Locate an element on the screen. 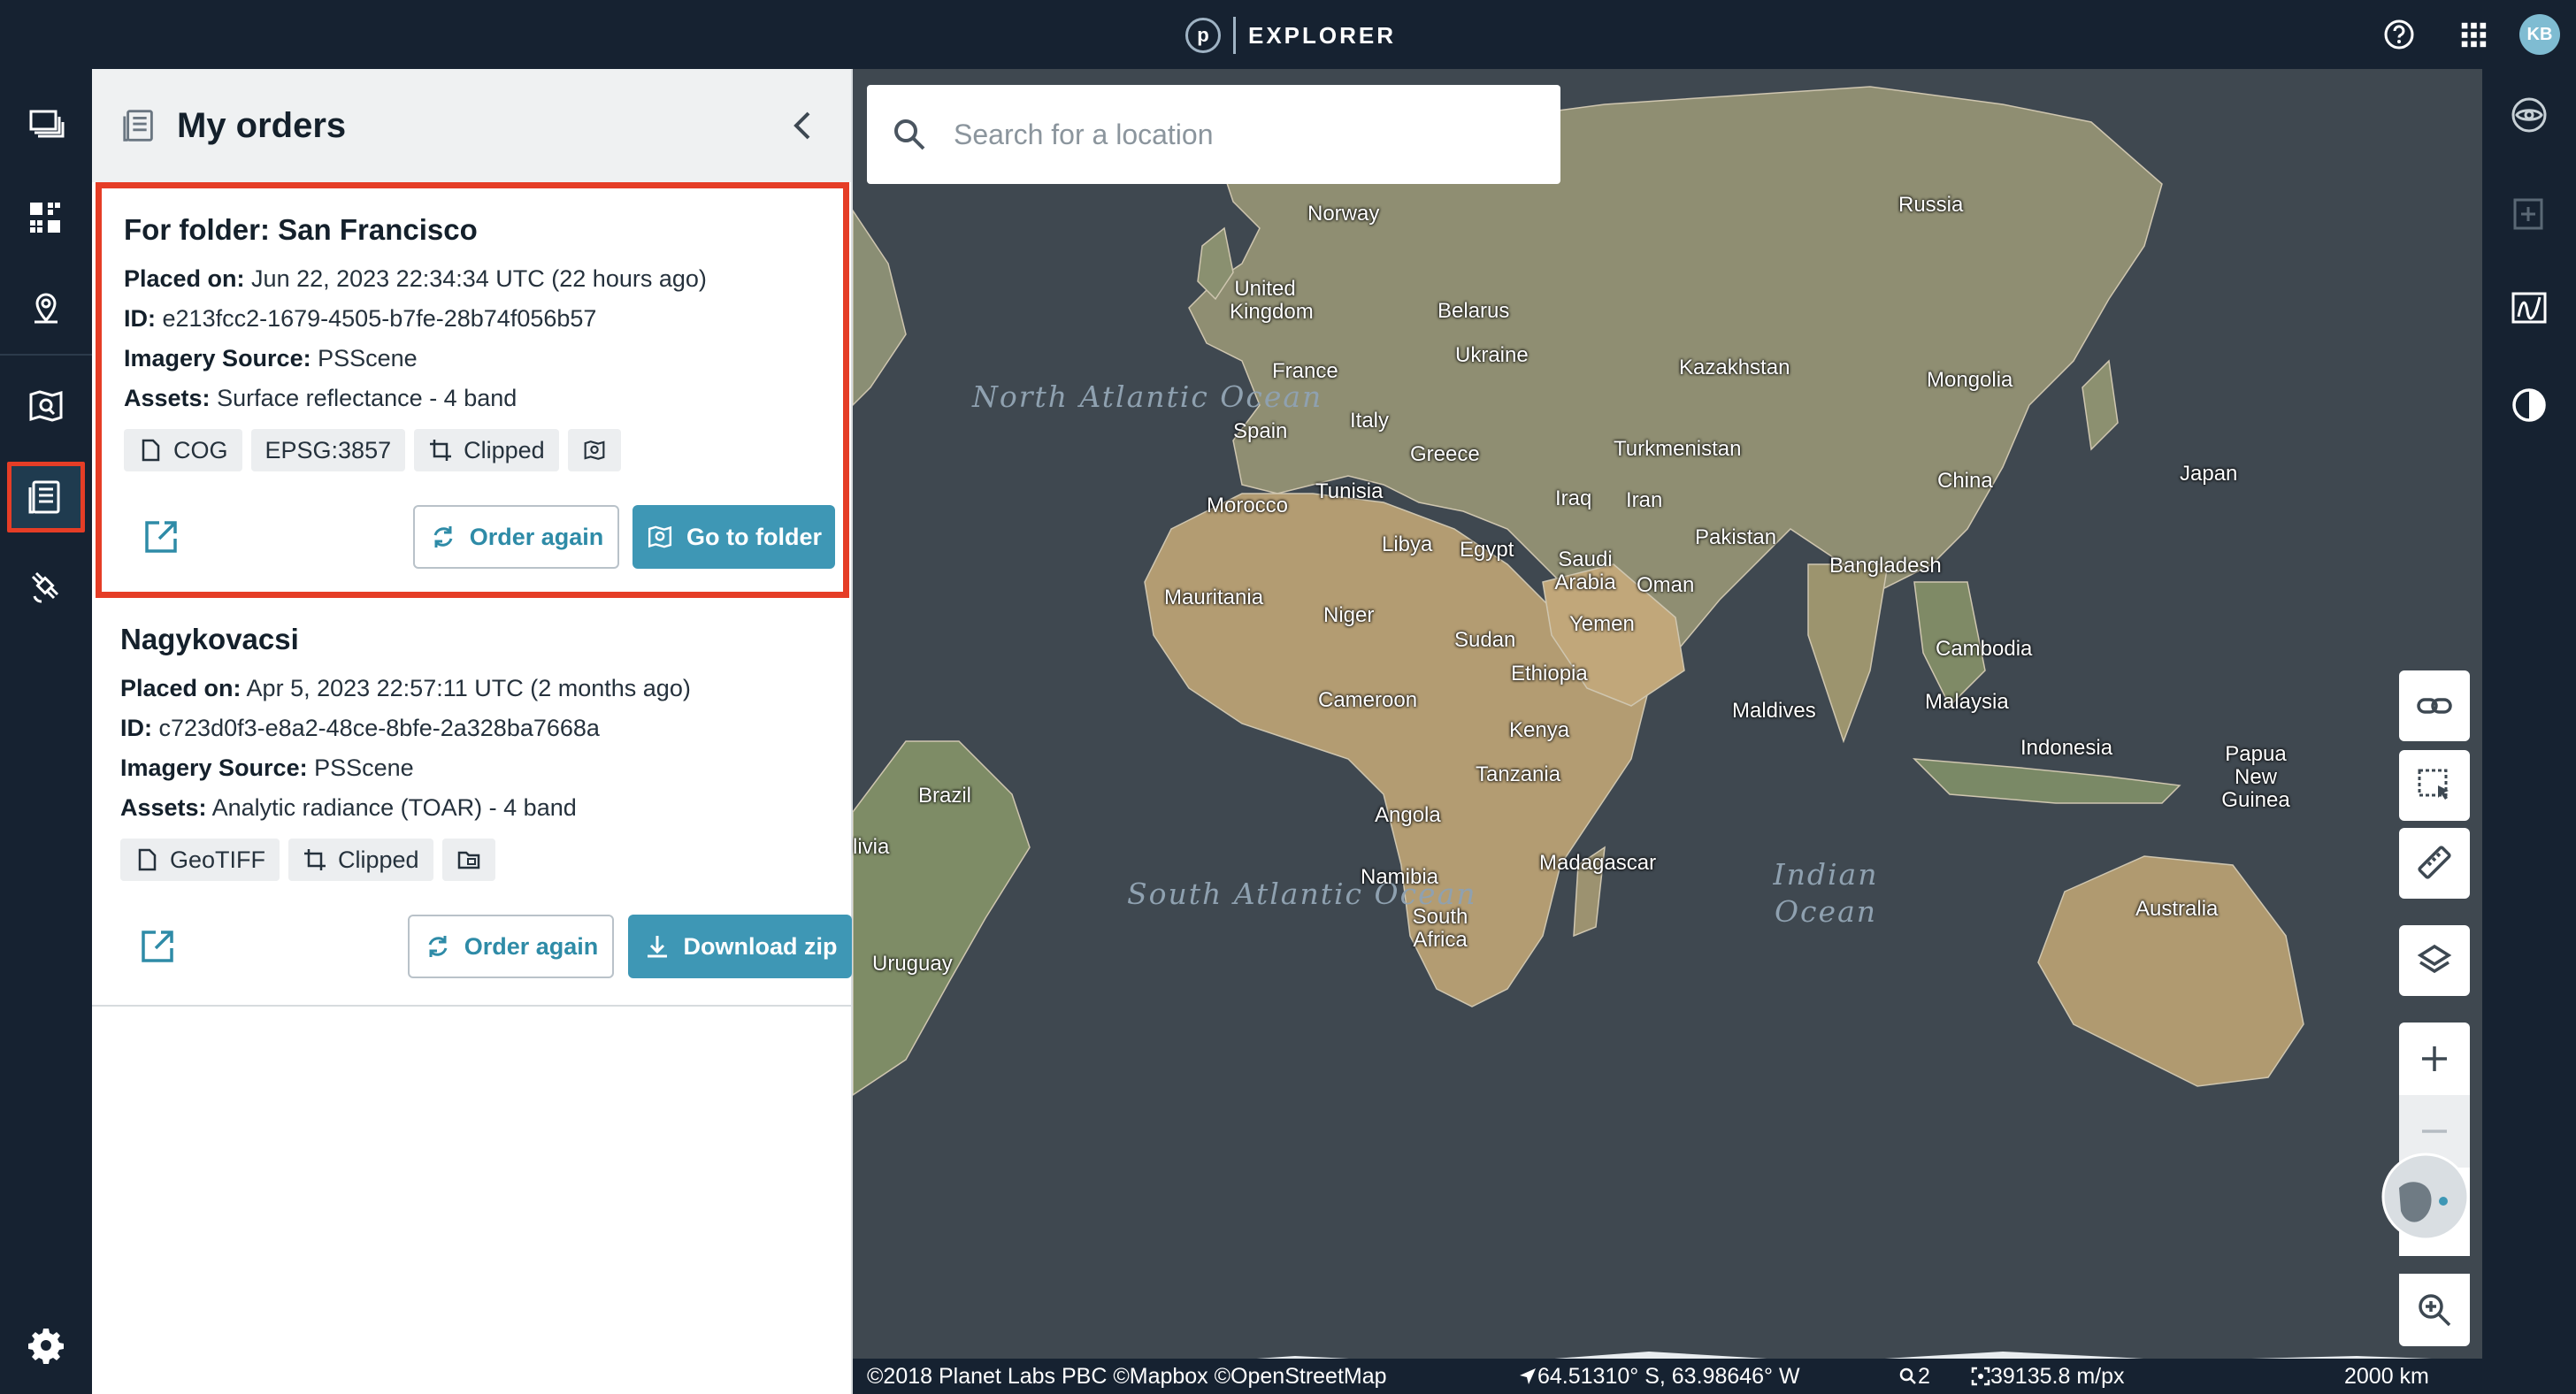 The height and width of the screenshot is (1394, 2576). map-label: Niger is located at coordinates (1349, 615).